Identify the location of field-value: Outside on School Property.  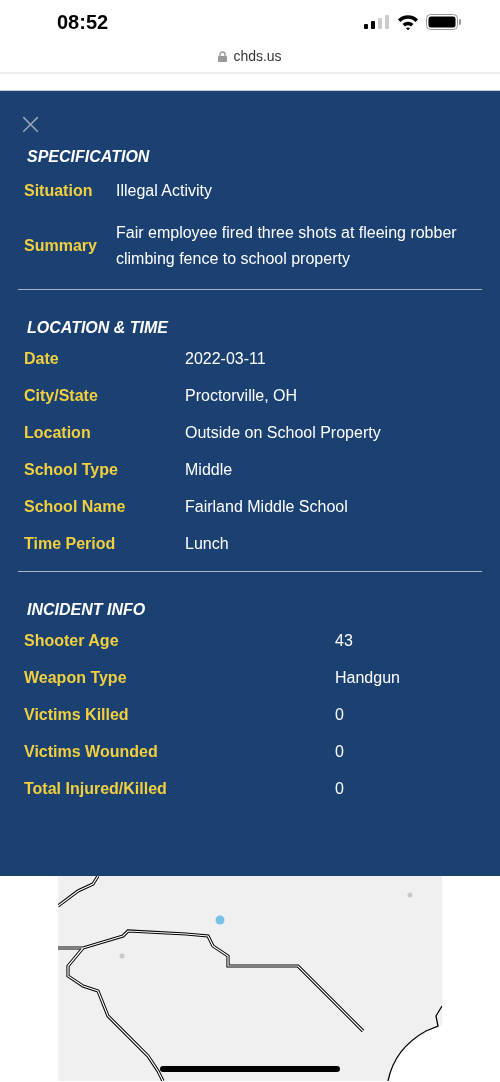
(283, 433).